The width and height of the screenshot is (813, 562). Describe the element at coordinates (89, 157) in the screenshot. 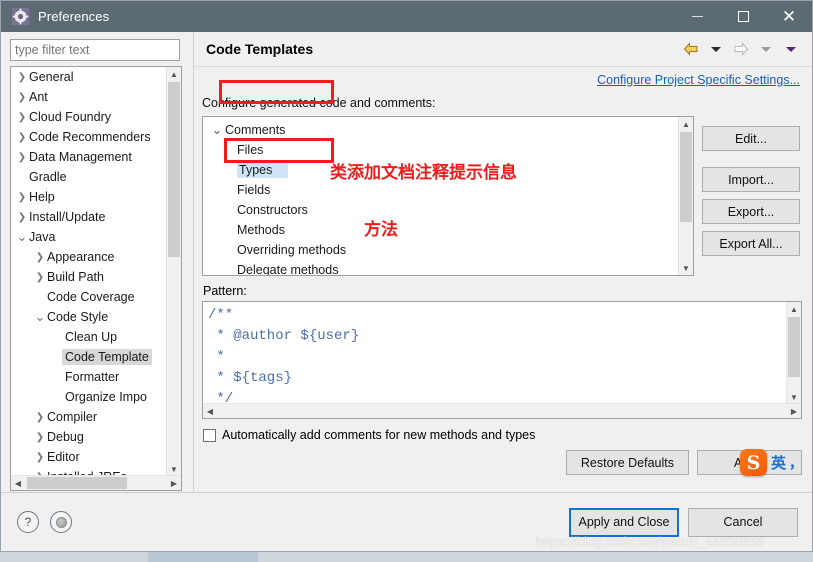

I see `sidebar-item-data-management: ❯ Data Management` at that location.